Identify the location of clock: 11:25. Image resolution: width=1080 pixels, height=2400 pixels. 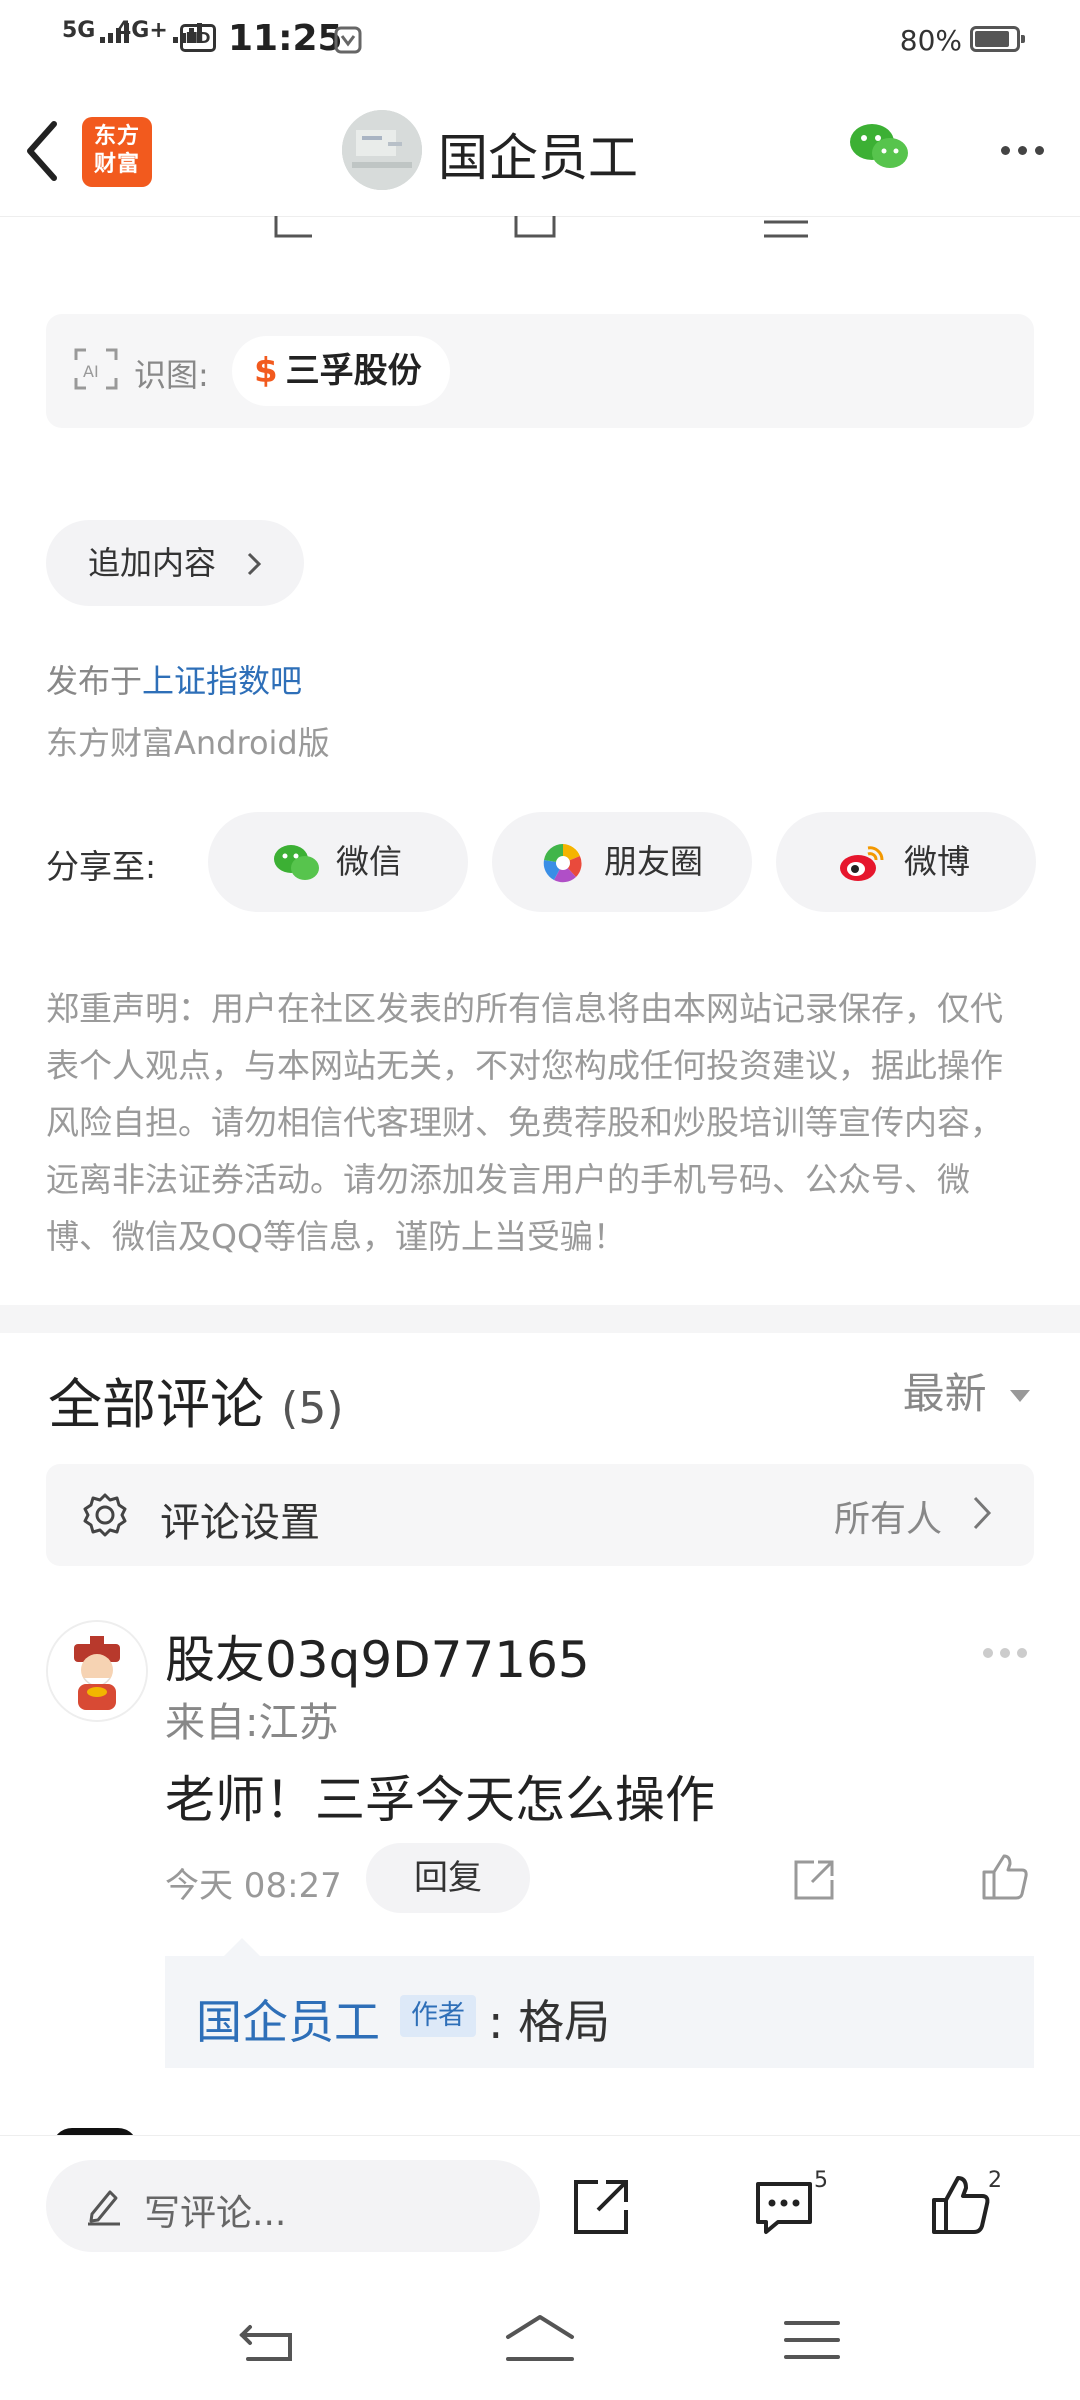
(285, 38).